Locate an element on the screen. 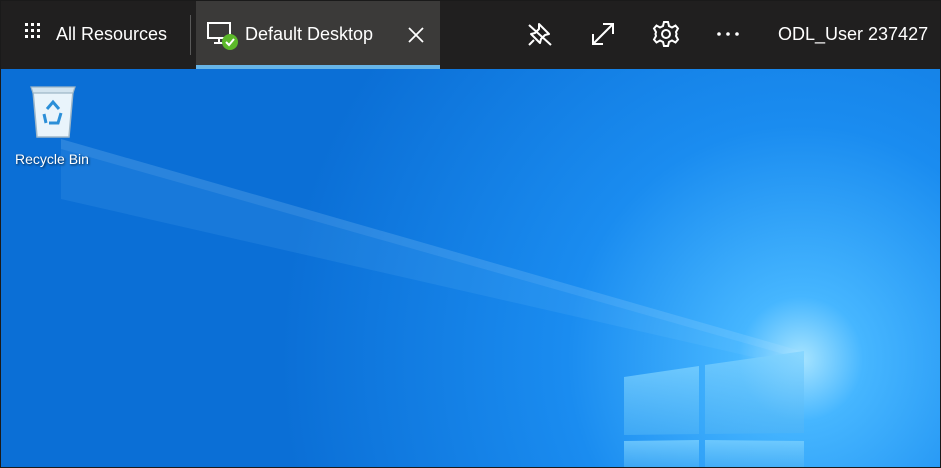 The width and height of the screenshot is (941, 468). monitor-connected-icon is located at coordinates (222, 36).